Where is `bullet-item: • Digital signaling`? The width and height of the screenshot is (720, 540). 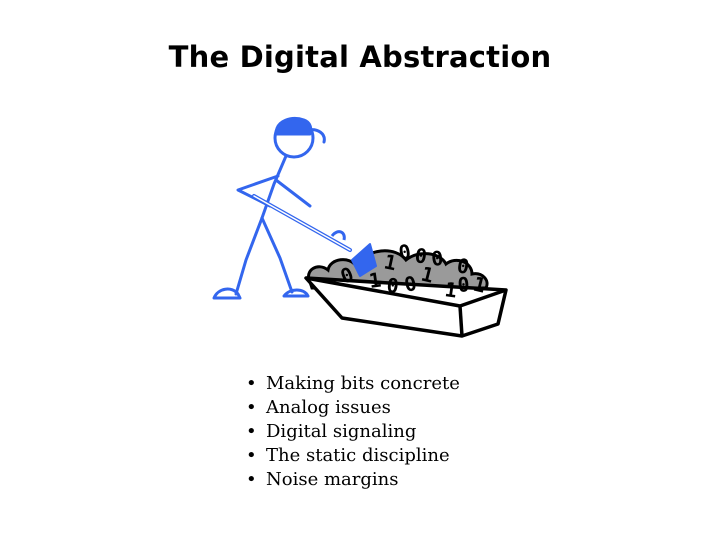
bullet-item: • Digital signaling is located at coordinates (353, 432).